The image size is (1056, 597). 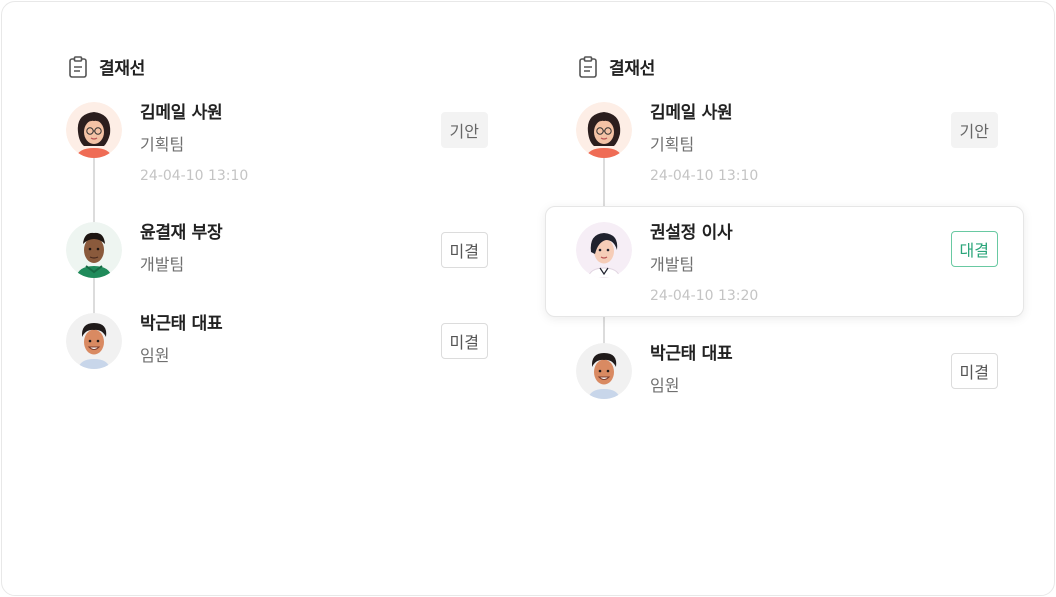 What do you see at coordinates (277, 252) in the screenshot?
I see `approver-row: 윤결재 부장 개발팀 미결` at bounding box center [277, 252].